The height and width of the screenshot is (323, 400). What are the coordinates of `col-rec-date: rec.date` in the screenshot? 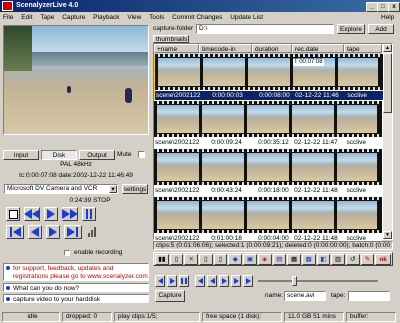 It's located at (318, 48).